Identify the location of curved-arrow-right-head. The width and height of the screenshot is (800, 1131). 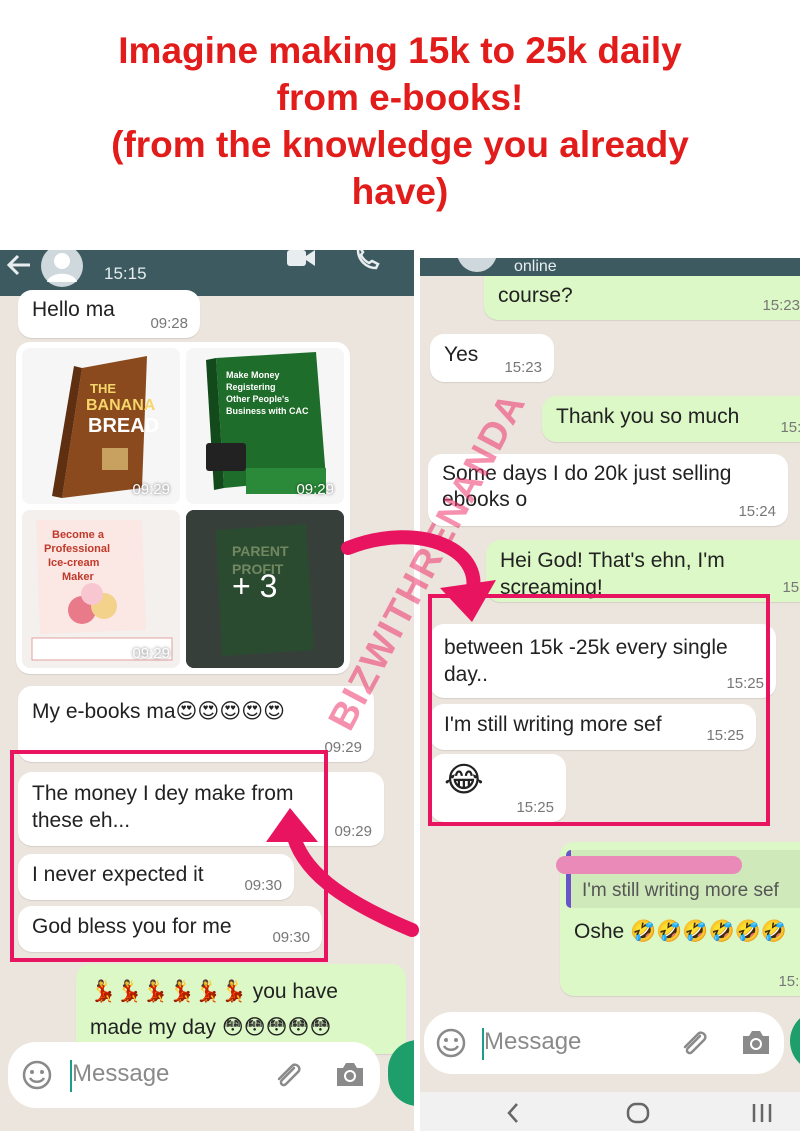
(468, 601).